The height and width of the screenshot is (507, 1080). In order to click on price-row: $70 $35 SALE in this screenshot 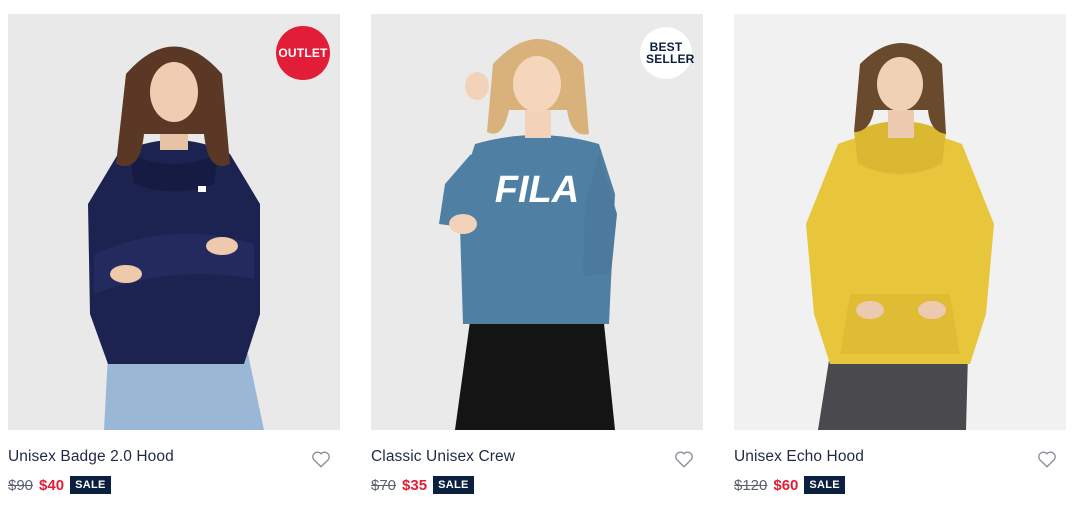, I will do `click(422, 485)`.